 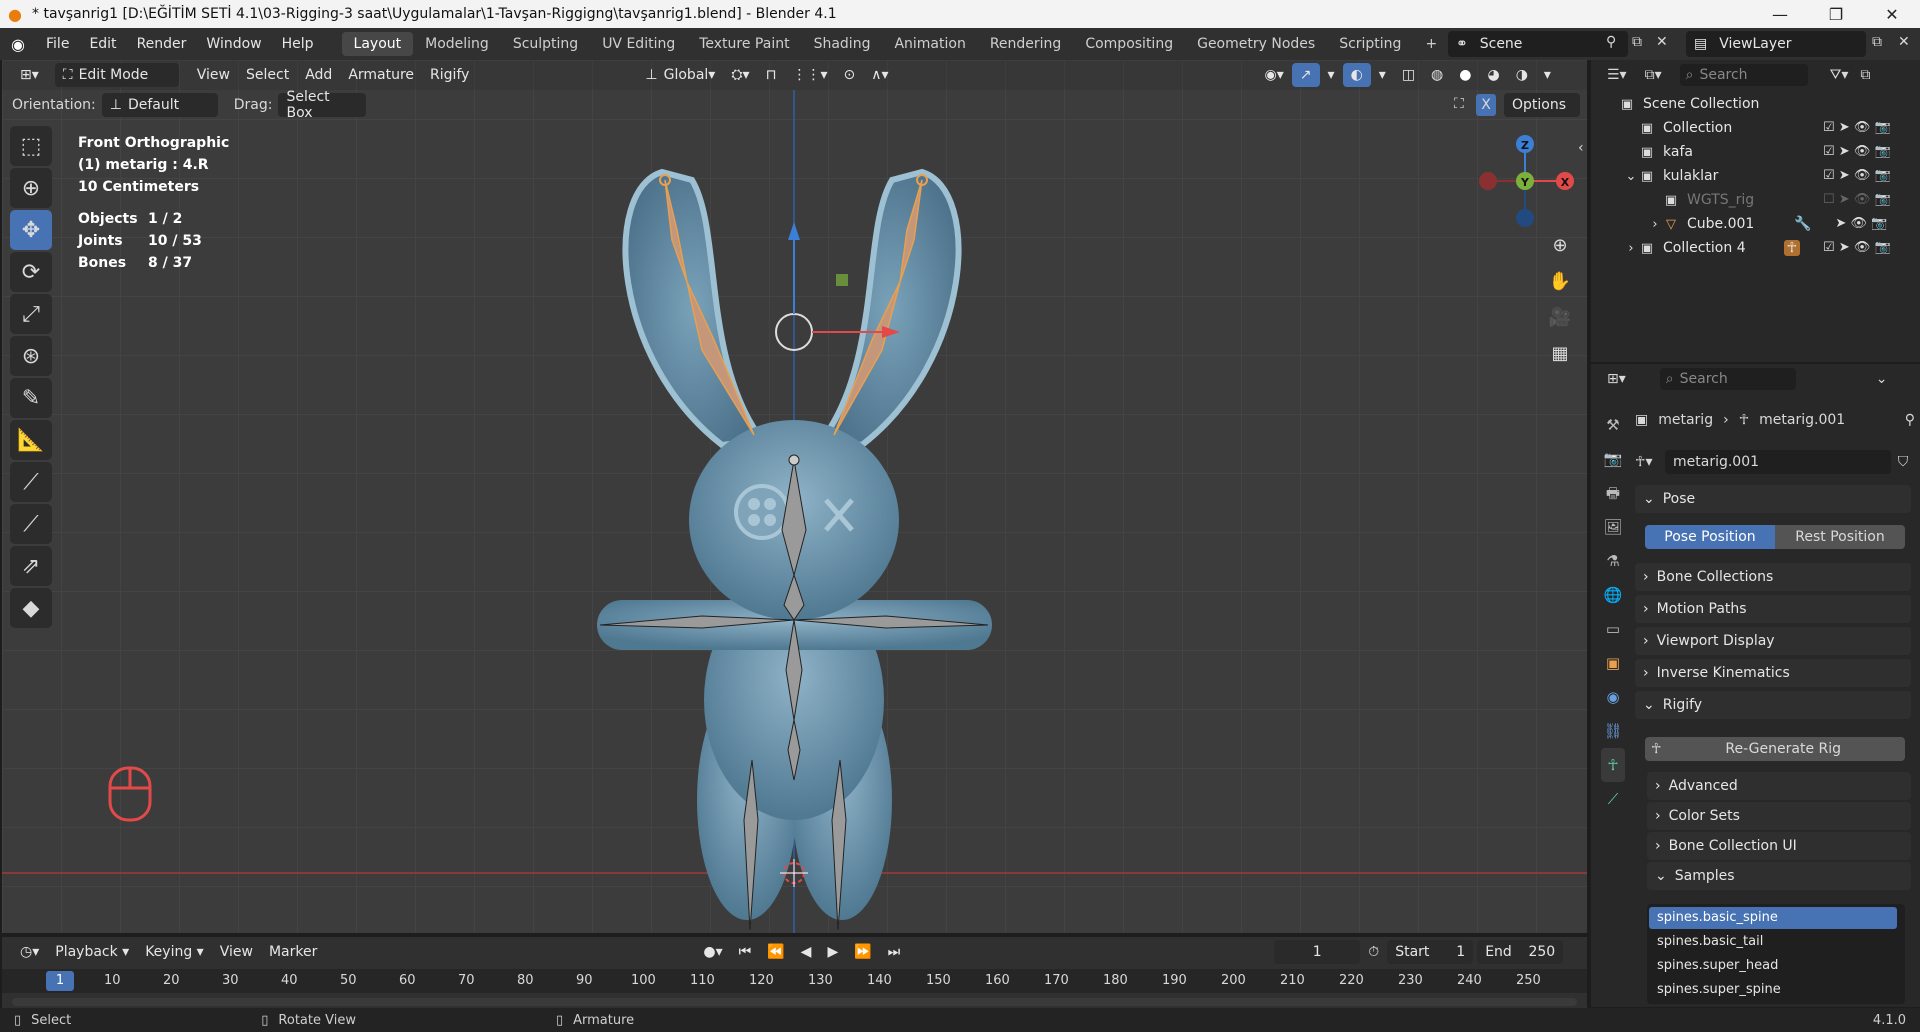 I want to click on navigation-gizmo: Z X Y, so click(x=1526, y=181).